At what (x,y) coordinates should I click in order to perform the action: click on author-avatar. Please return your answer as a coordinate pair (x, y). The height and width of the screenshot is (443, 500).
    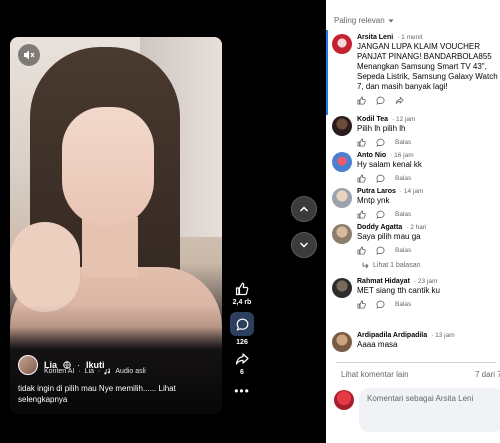
    Looking at the image, I should click on (28, 365).